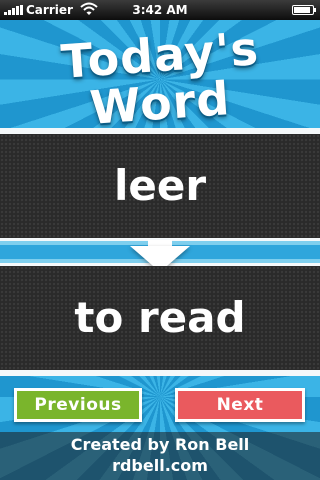 The image size is (320, 480). I want to click on next-button: Next, so click(240, 405).